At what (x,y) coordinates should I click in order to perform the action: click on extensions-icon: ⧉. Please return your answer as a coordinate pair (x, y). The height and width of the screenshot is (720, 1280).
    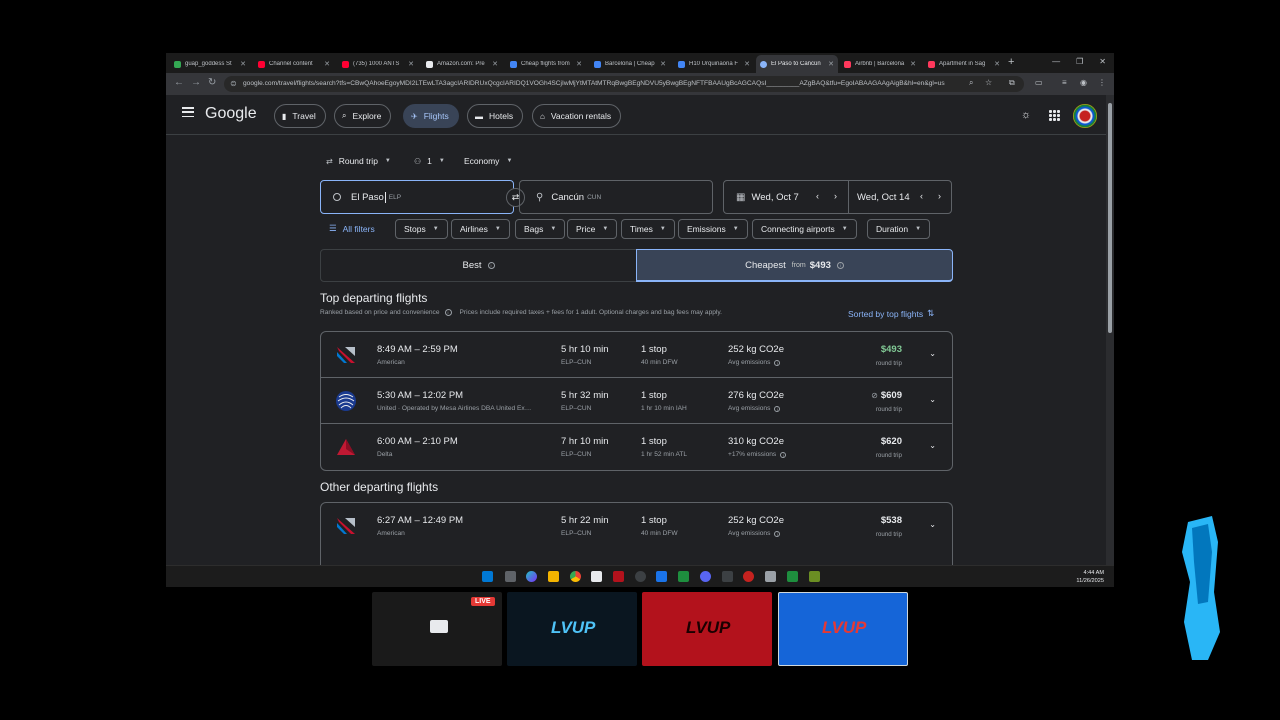
    Looking at the image, I should click on (1012, 83).